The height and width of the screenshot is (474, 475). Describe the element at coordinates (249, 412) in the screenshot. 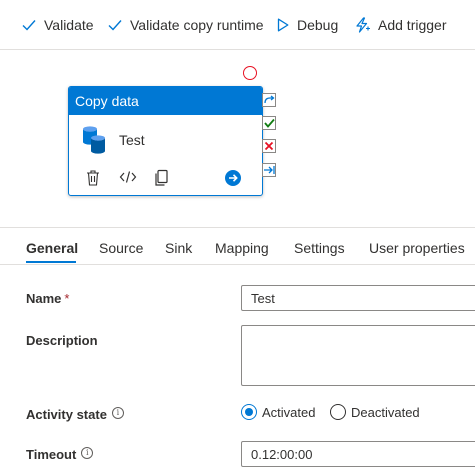

I see `radio-activated-dot` at that location.